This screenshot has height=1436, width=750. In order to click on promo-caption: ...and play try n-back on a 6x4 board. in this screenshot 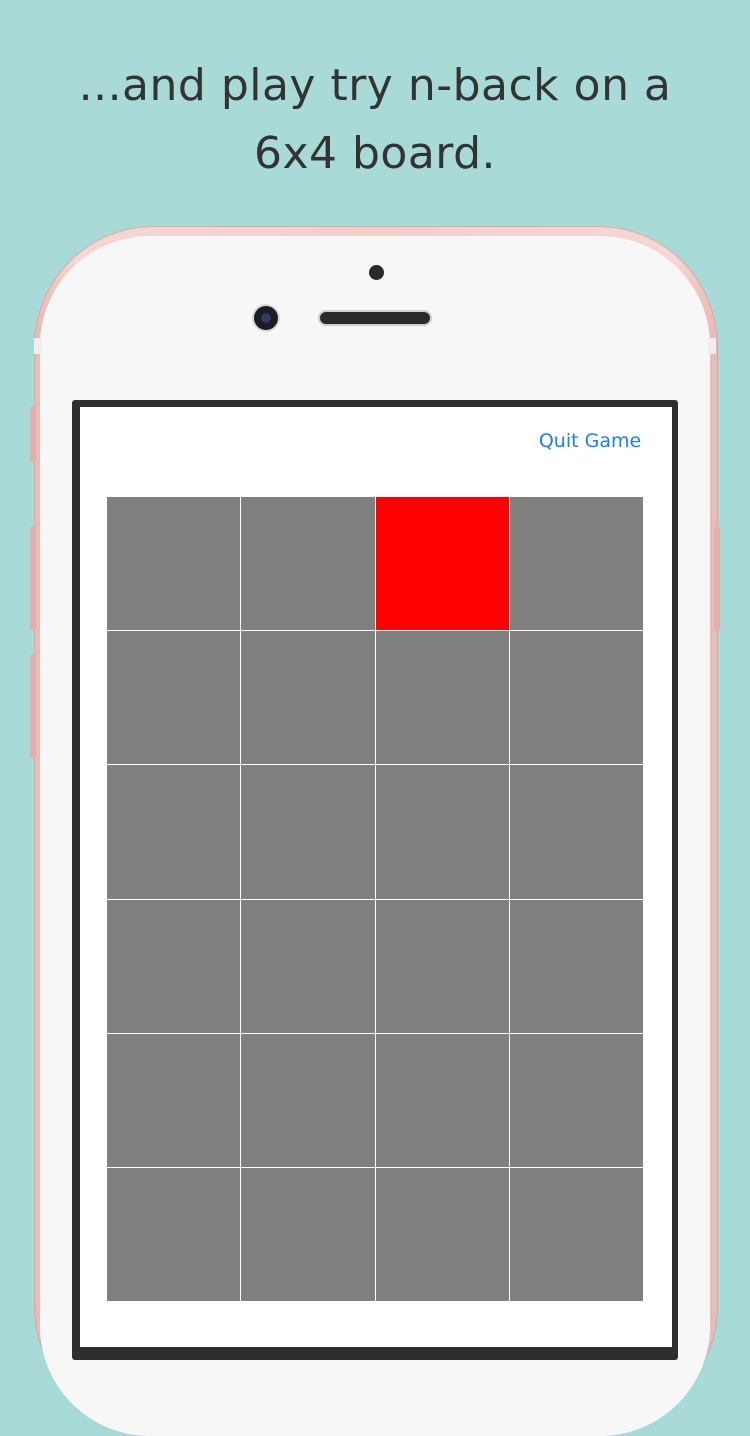, I will do `click(375, 119)`.